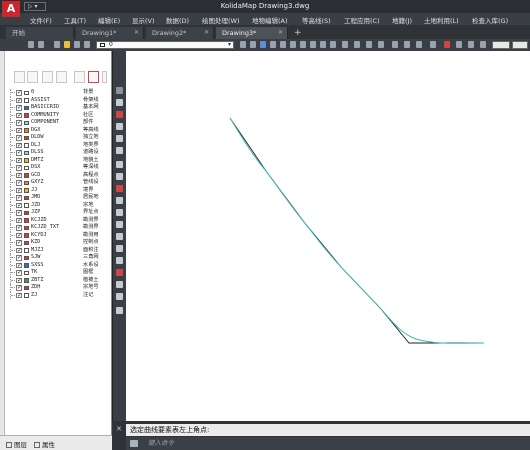 This screenshot has width=530, height=450. I want to click on layer-row: DMTZ 地貌土, so click(58, 160).